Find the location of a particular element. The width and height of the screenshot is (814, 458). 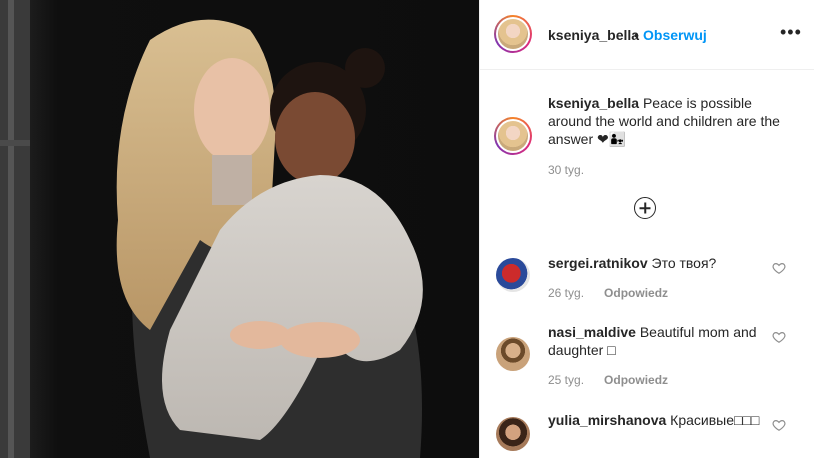

caption-emoji: ❤👨‍👧 is located at coordinates (612, 139).